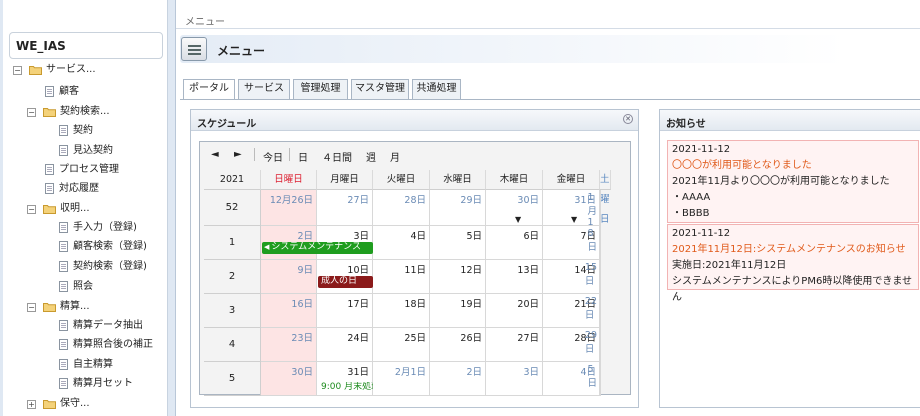  Describe the element at coordinates (345, 388) in the screenshot. I see `calendar-event: 9:00 月末処理` at that location.